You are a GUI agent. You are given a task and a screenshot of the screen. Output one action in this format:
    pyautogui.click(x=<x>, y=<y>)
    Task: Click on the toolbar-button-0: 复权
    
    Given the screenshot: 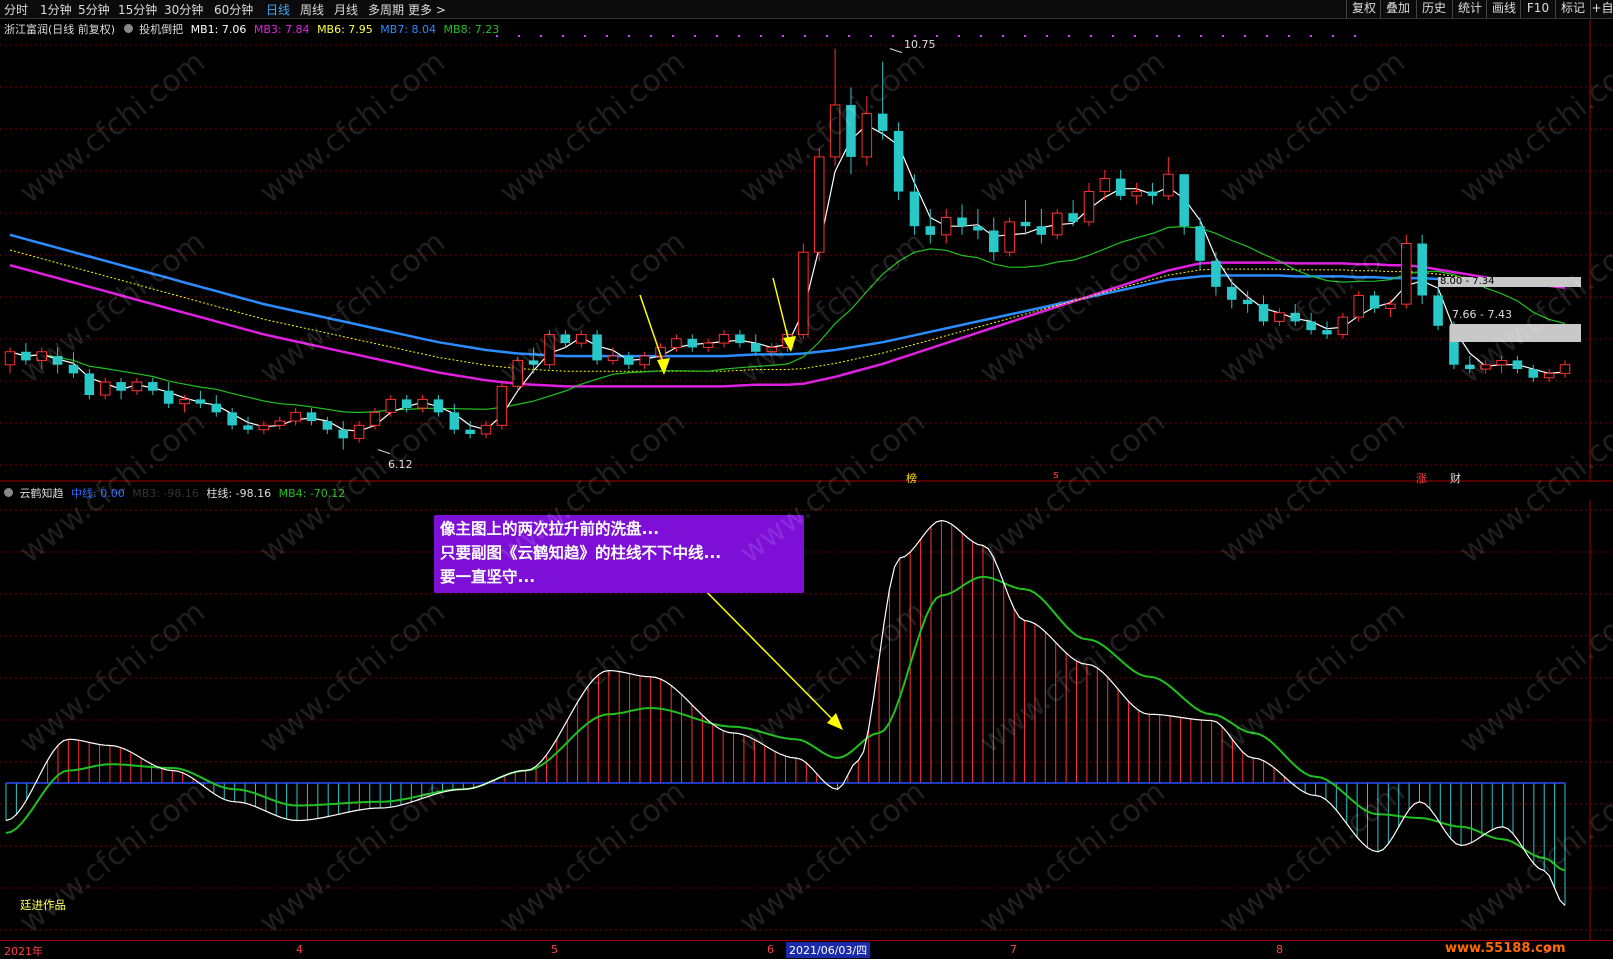 What is the action you would take?
    pyautogui.click(x=1363, y=9)
    